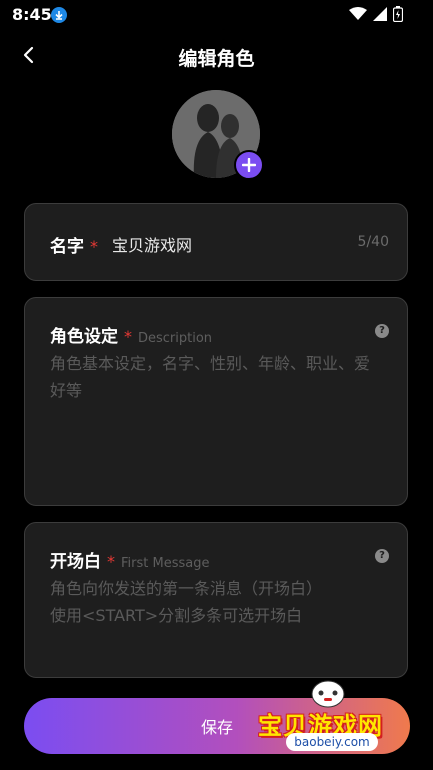 This screenshot has width=433, height=770. What do you see at coordinates (398, 14) in the screenshot?
I see `battery-icon` at bounding box center [398, 14].